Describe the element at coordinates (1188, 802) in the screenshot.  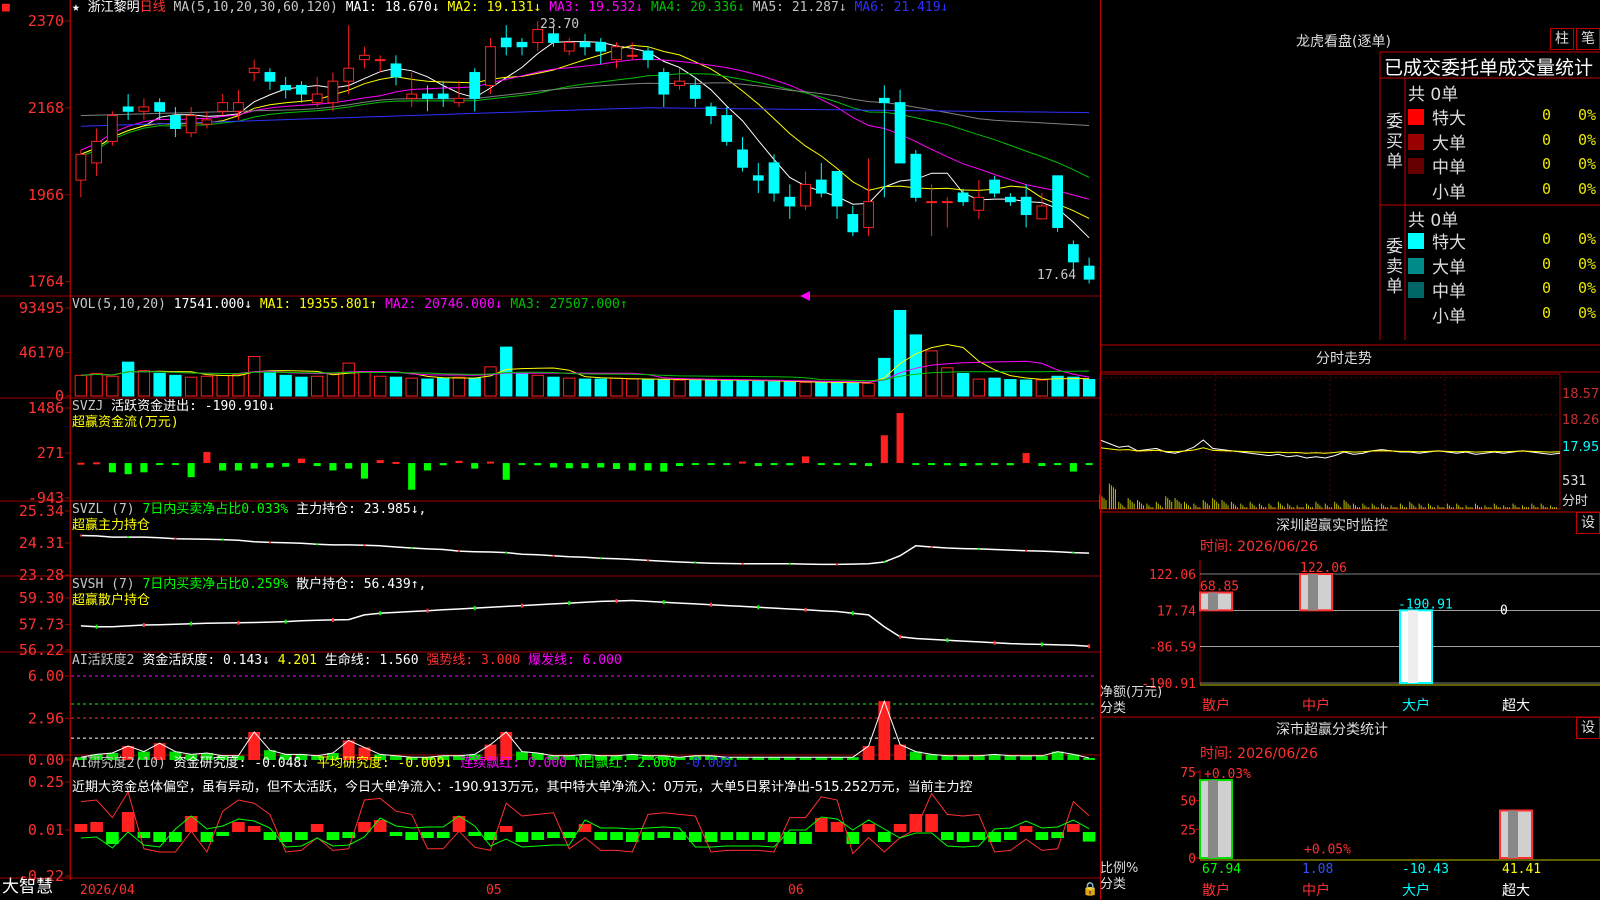
I see `class-ytick: 50` at that location.